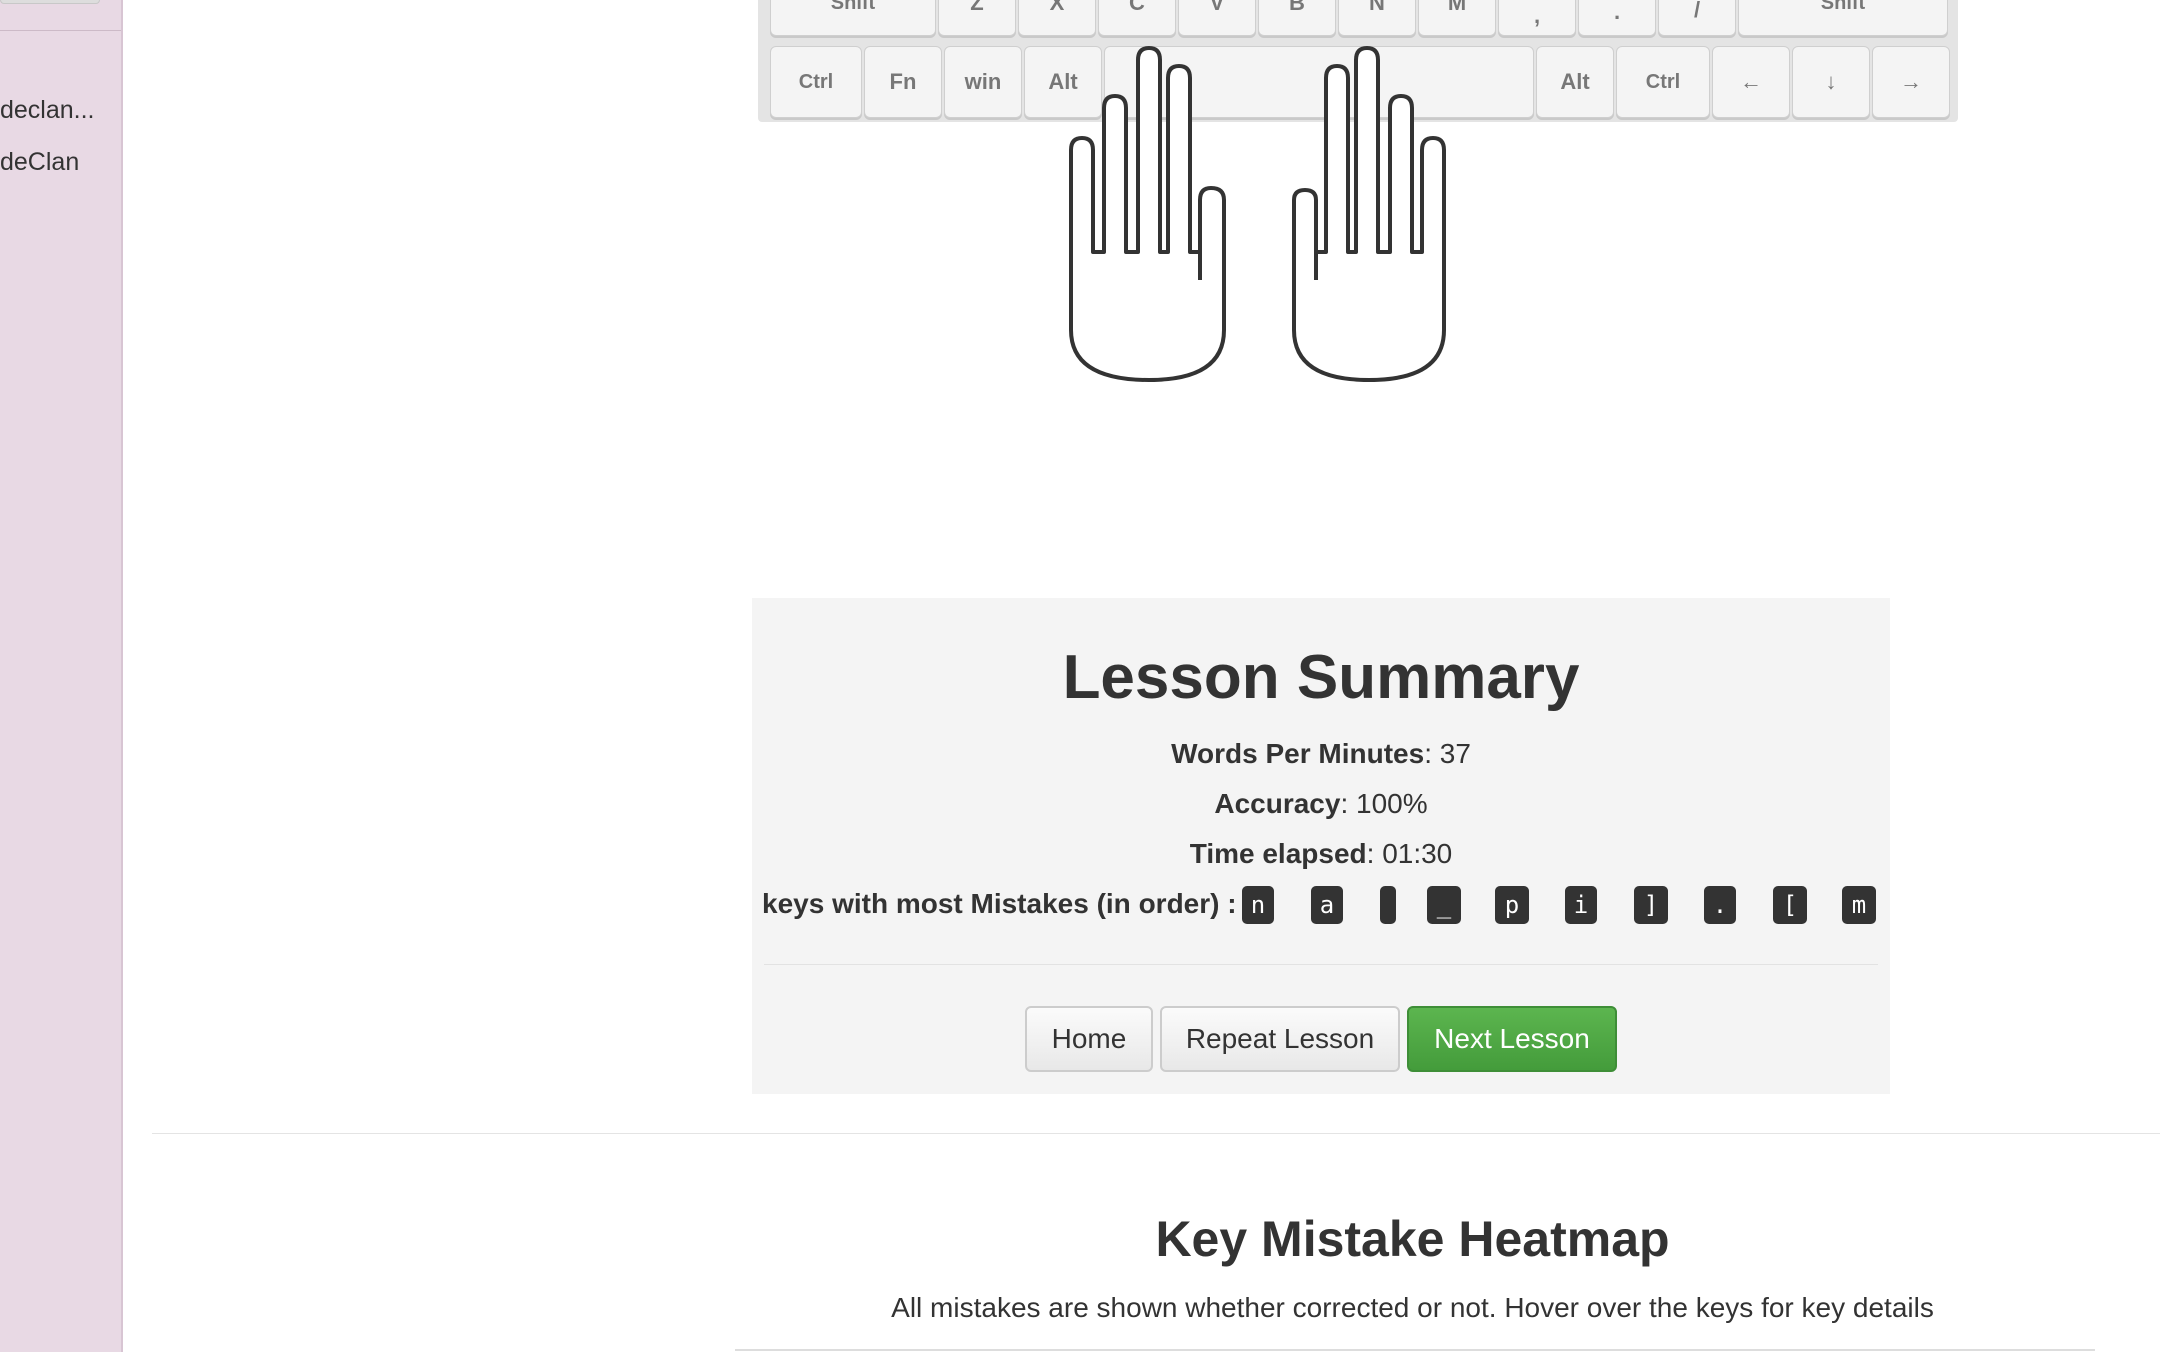  I want to click on mistake-key: ], so click(1651, 905).